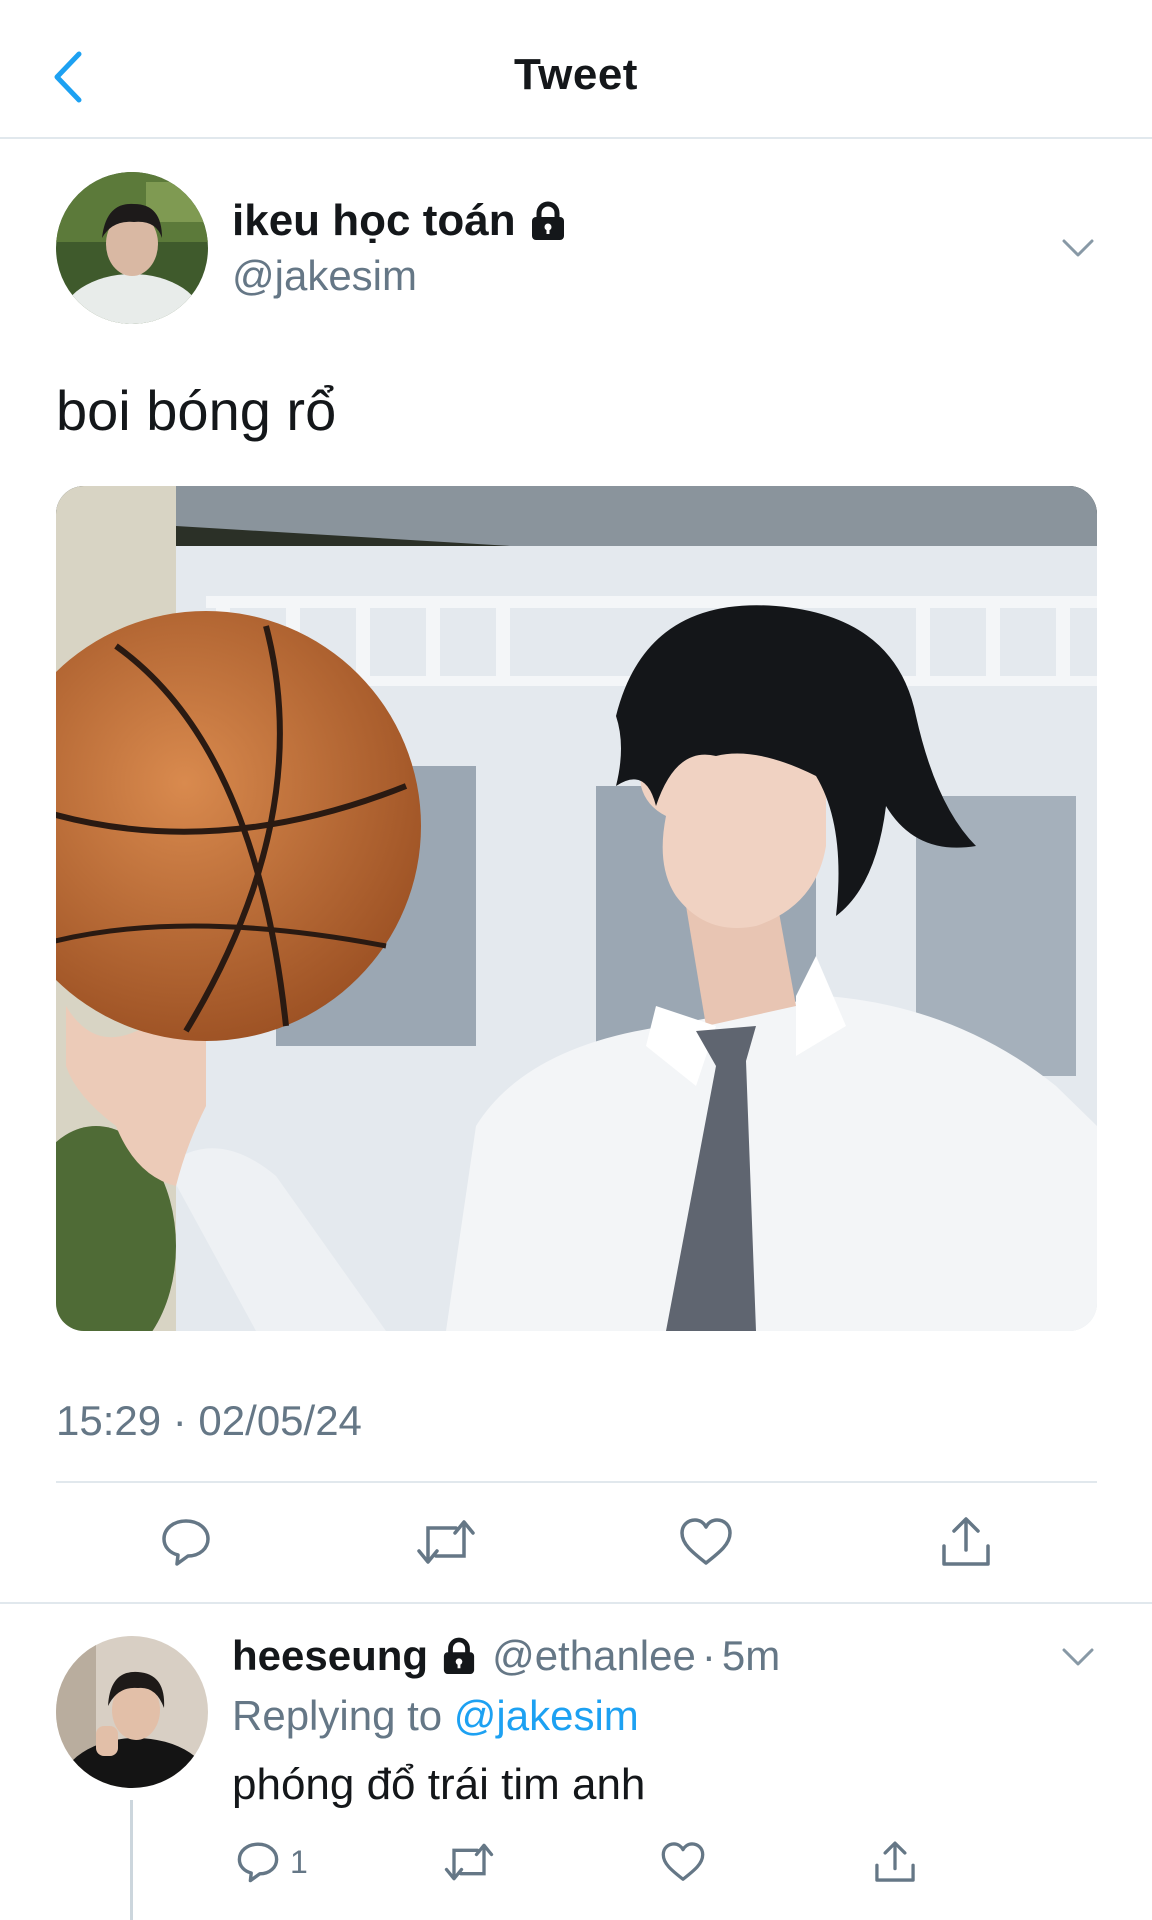 This screenshot has width=1152, height=1920. I want to click on reply-time: 5m, so click(751, 1656).